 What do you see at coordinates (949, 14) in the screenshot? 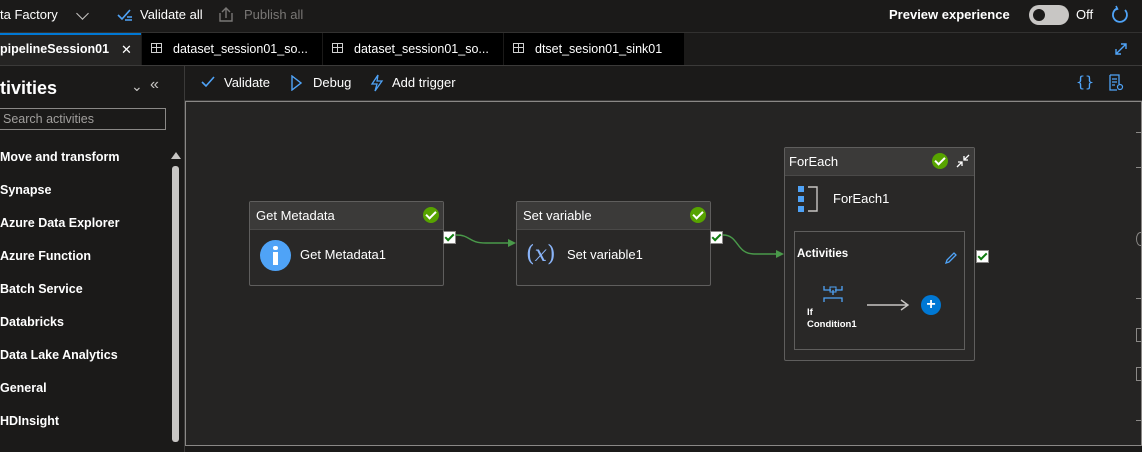
I see `preview-experience-label: Preview experience` at bounding box center [949, 14].